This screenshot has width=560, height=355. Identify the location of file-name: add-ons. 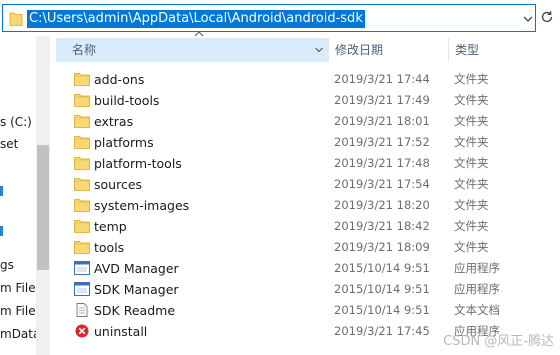
(119, 79).